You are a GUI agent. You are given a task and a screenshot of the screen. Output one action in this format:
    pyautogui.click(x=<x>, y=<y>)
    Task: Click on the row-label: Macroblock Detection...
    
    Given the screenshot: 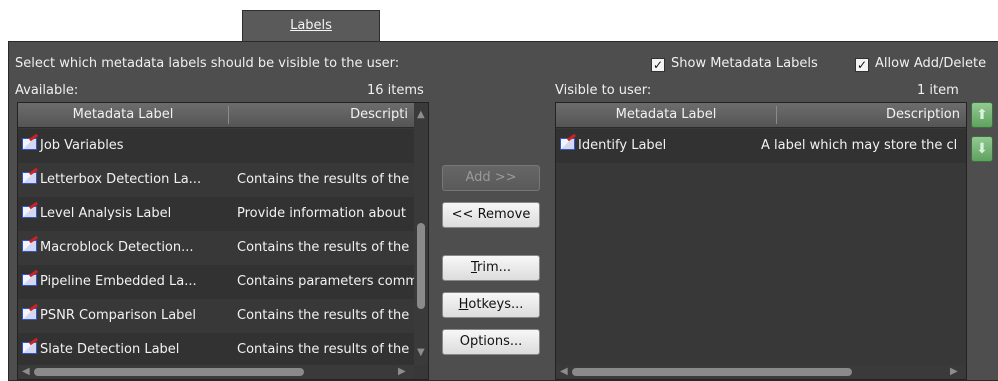 What is the action you would take?
    pyautogui.click(x=117, y=247)
    